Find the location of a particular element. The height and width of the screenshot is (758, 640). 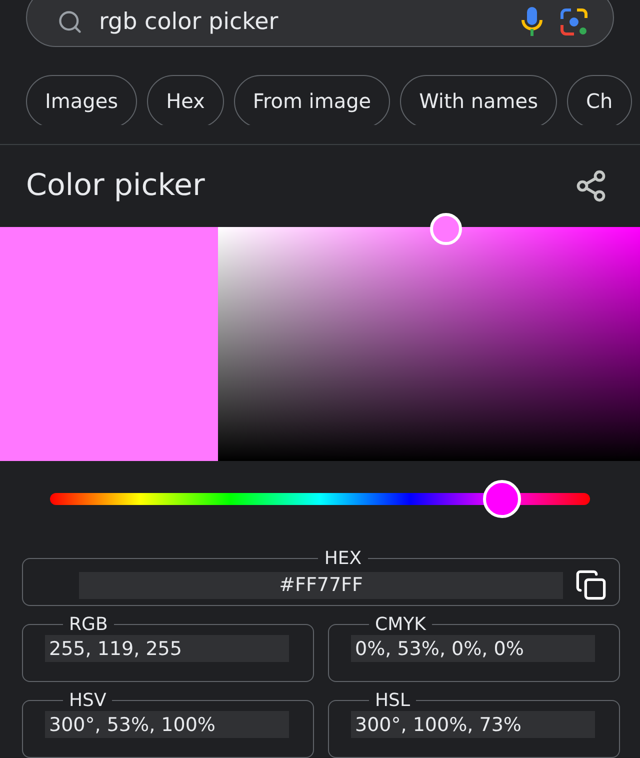

field-label: HSV is located at coordinates (88, 700).